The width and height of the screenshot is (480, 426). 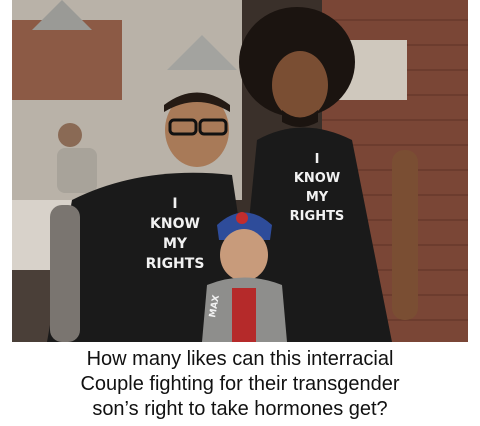 I want to click on child-face, so click(x=244, y=255).